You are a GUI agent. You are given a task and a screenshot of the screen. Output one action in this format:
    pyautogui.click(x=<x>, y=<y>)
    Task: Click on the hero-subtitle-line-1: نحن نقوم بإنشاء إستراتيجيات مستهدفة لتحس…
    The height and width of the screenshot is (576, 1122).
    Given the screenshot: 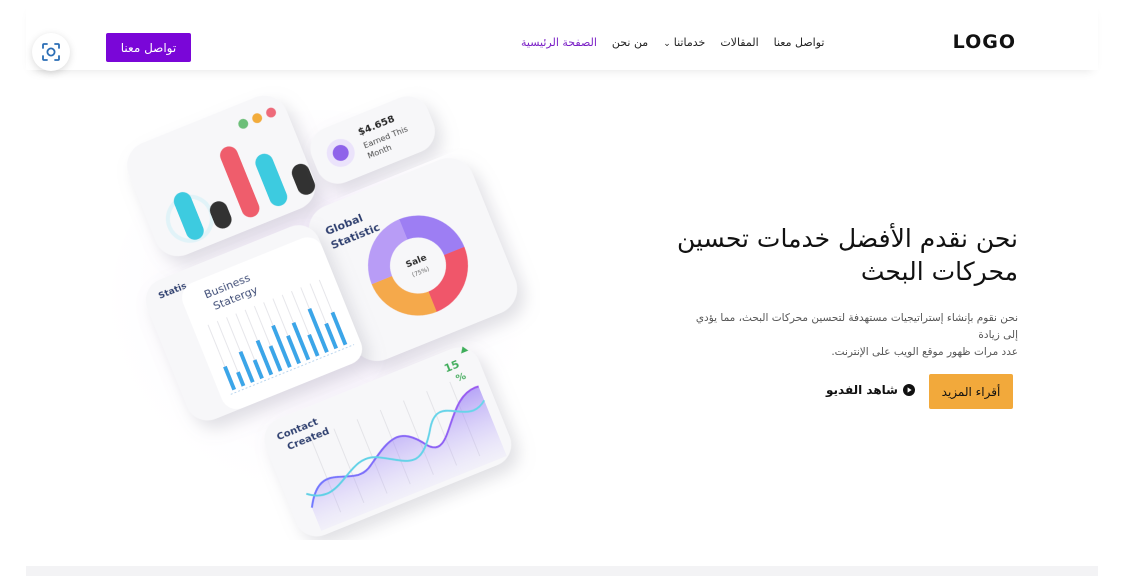 What is the action you would take?
    pyautogui.click(x=856, y=326)
    